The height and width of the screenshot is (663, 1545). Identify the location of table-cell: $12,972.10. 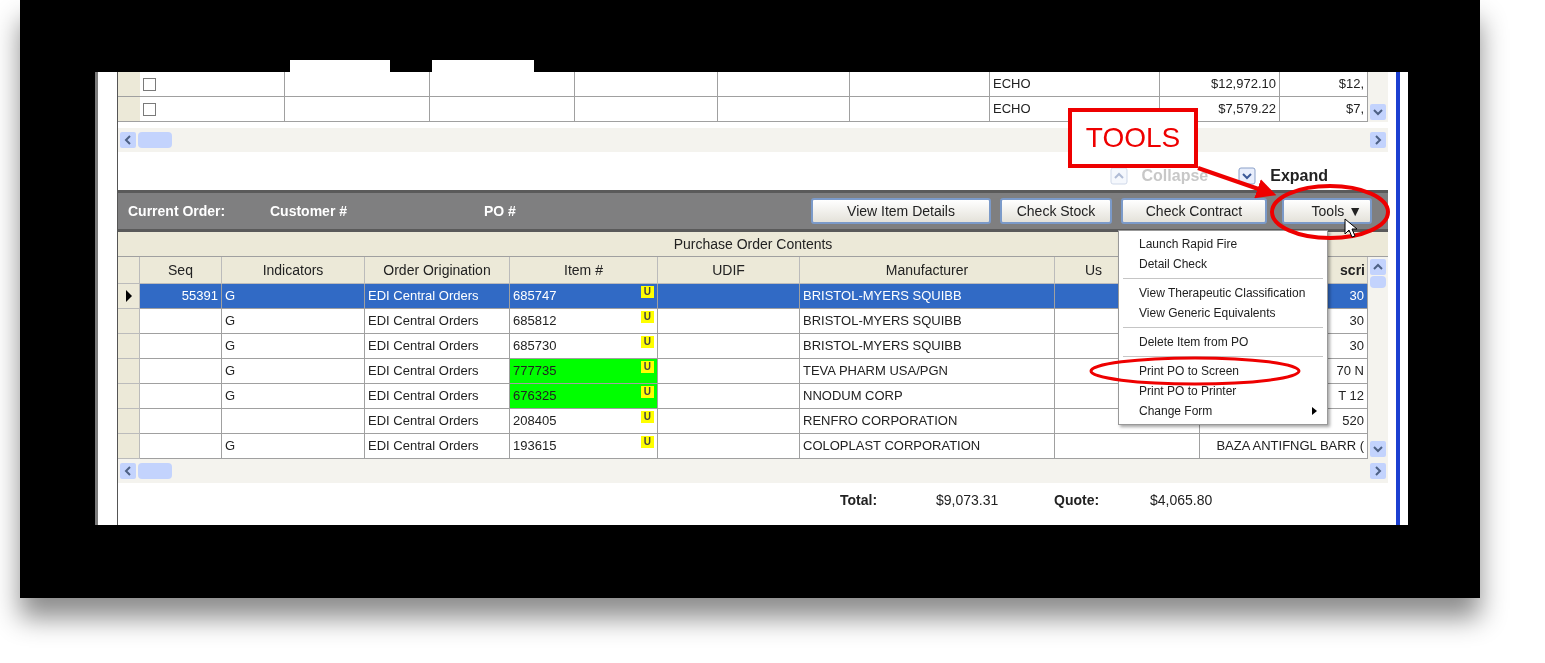
(1220, 84).